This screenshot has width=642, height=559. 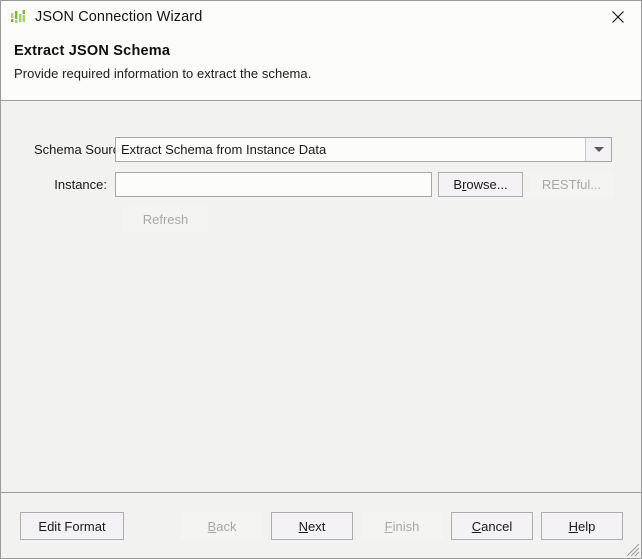 I want to click on window-title: JSON Connection Wizard, so click(x=119, y=16).